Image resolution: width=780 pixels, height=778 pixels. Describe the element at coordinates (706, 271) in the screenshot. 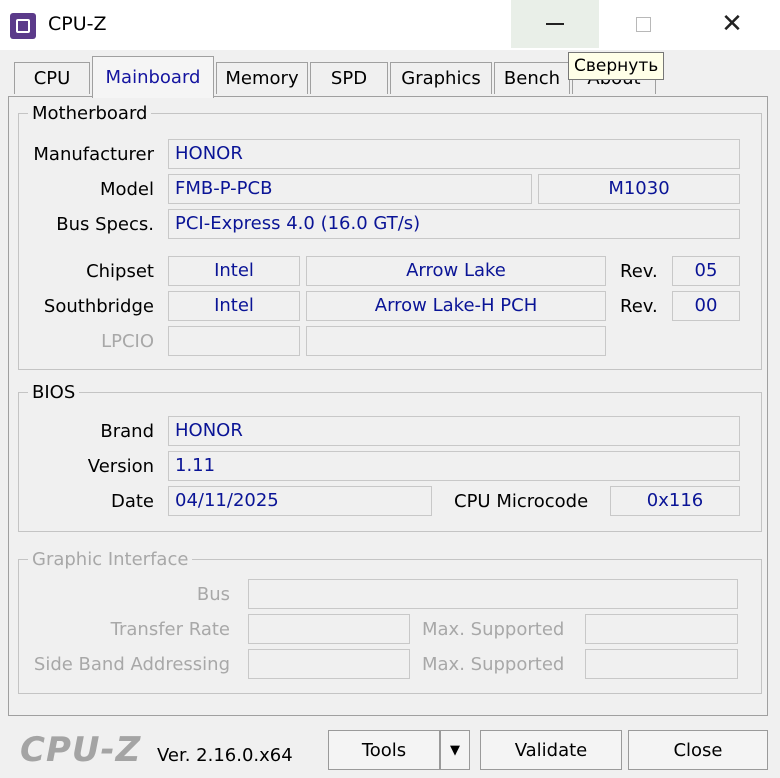

I see `chipset-rev-field: 05` at that location.